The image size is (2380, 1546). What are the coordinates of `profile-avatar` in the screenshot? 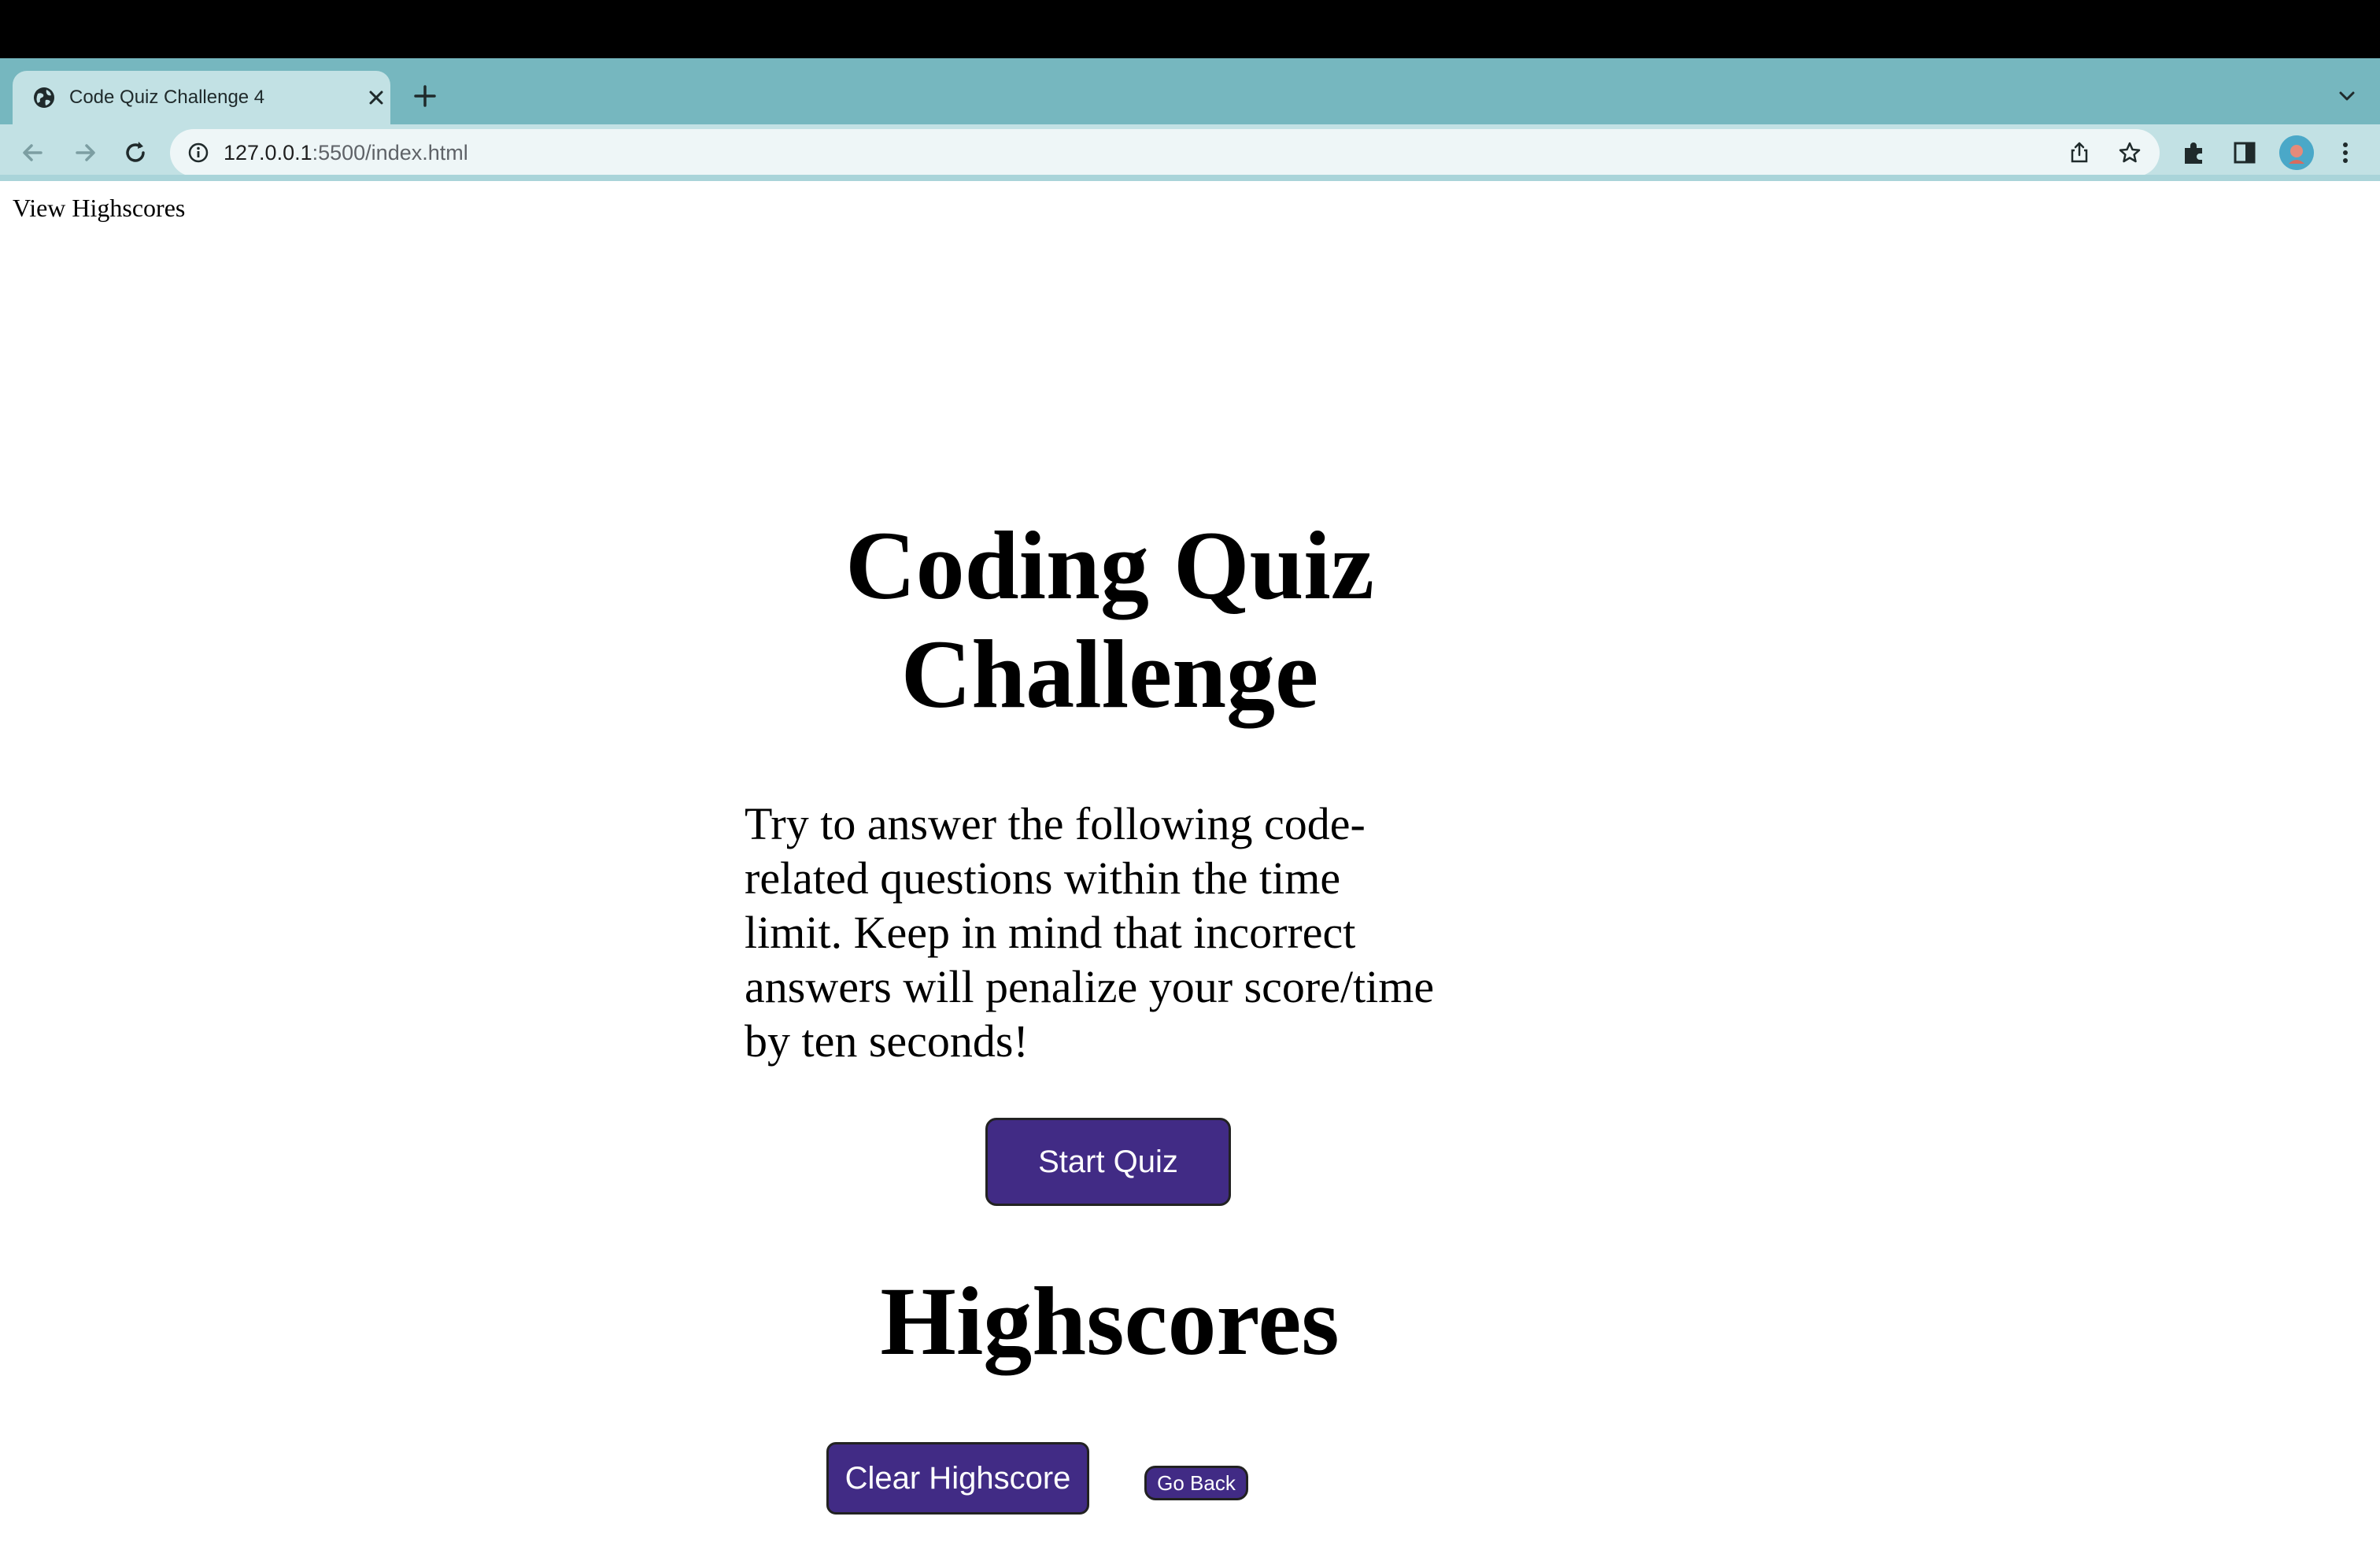 It's located at (2296, 152).